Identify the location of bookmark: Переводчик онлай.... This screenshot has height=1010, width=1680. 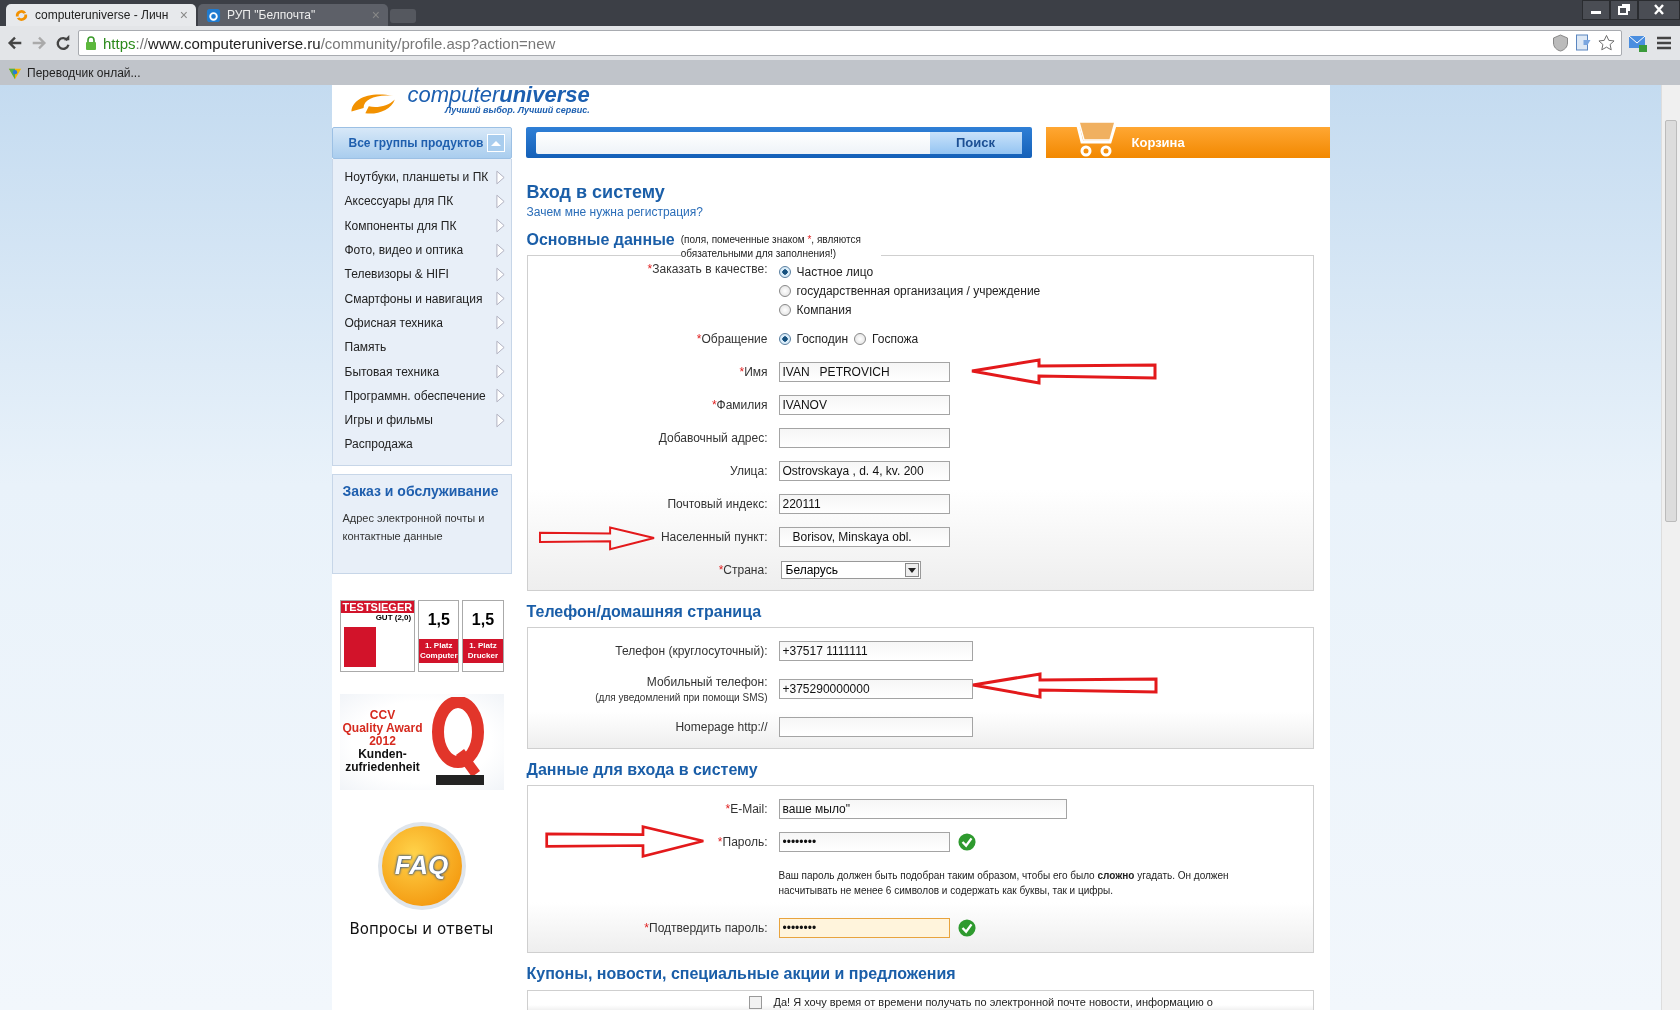
(74, 72).